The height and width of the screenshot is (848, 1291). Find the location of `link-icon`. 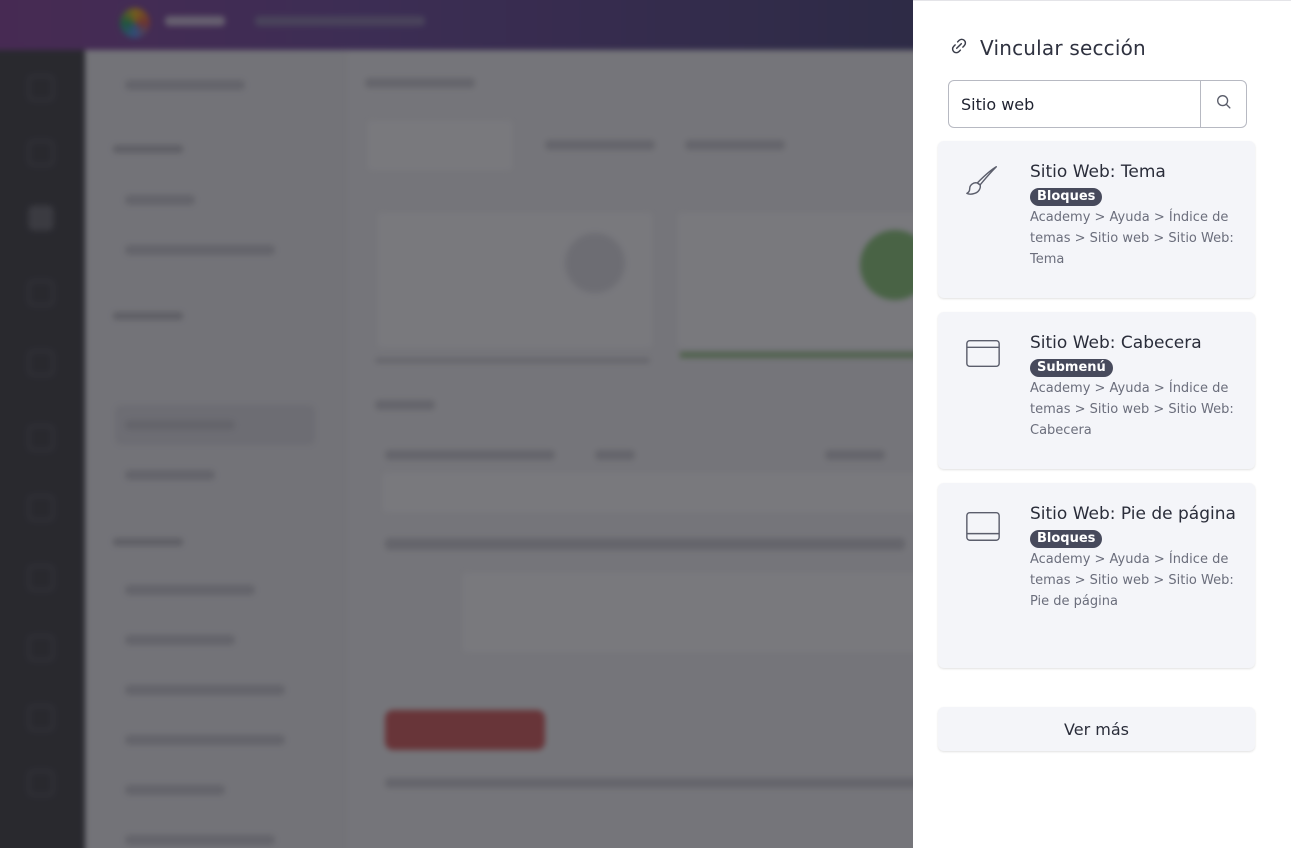

link-icon is located at coordinates (959, 48).